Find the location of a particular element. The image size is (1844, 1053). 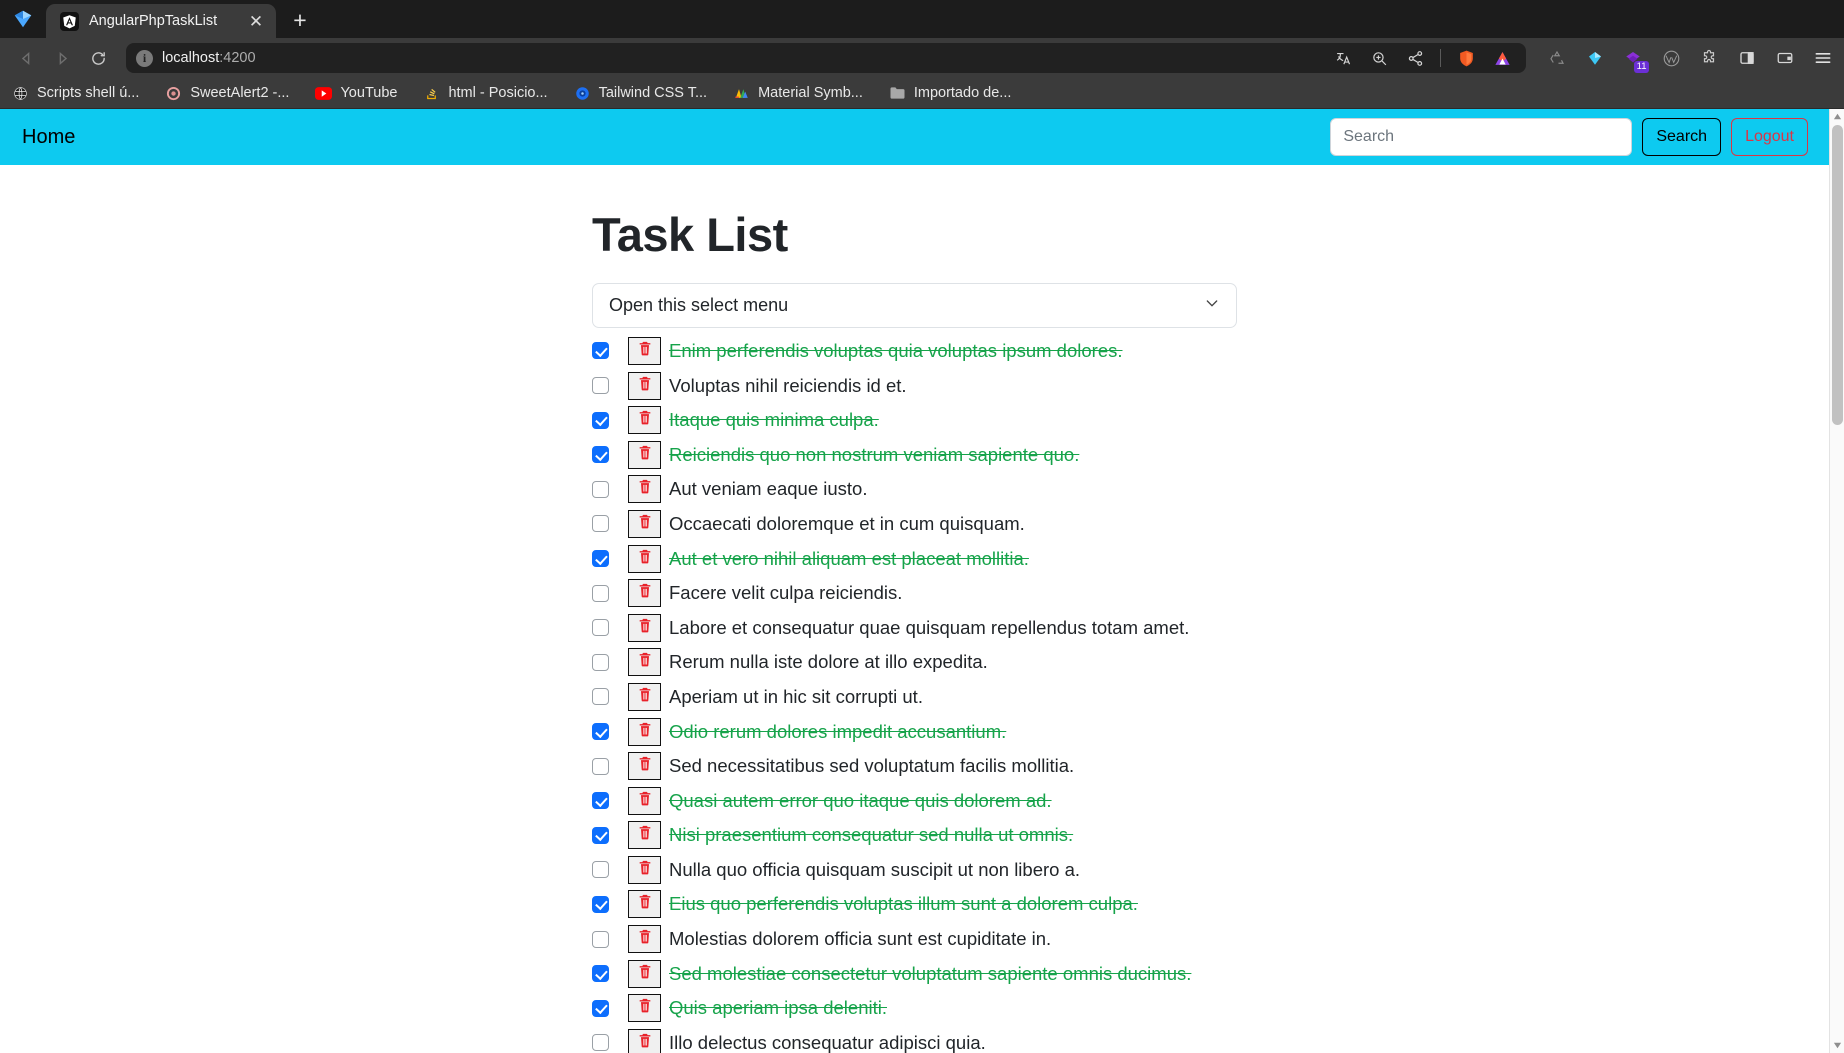

back-arrow-icon is located at coordinates (26, 58).